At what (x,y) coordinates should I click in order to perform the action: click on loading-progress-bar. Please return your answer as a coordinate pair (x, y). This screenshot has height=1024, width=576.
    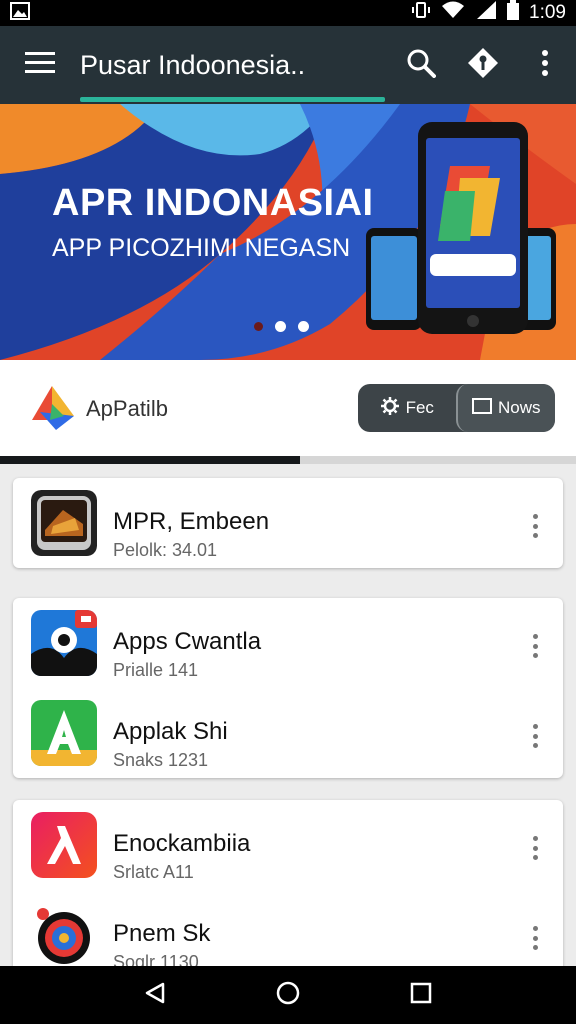
    Looking at the image, I should click on (288, 460).